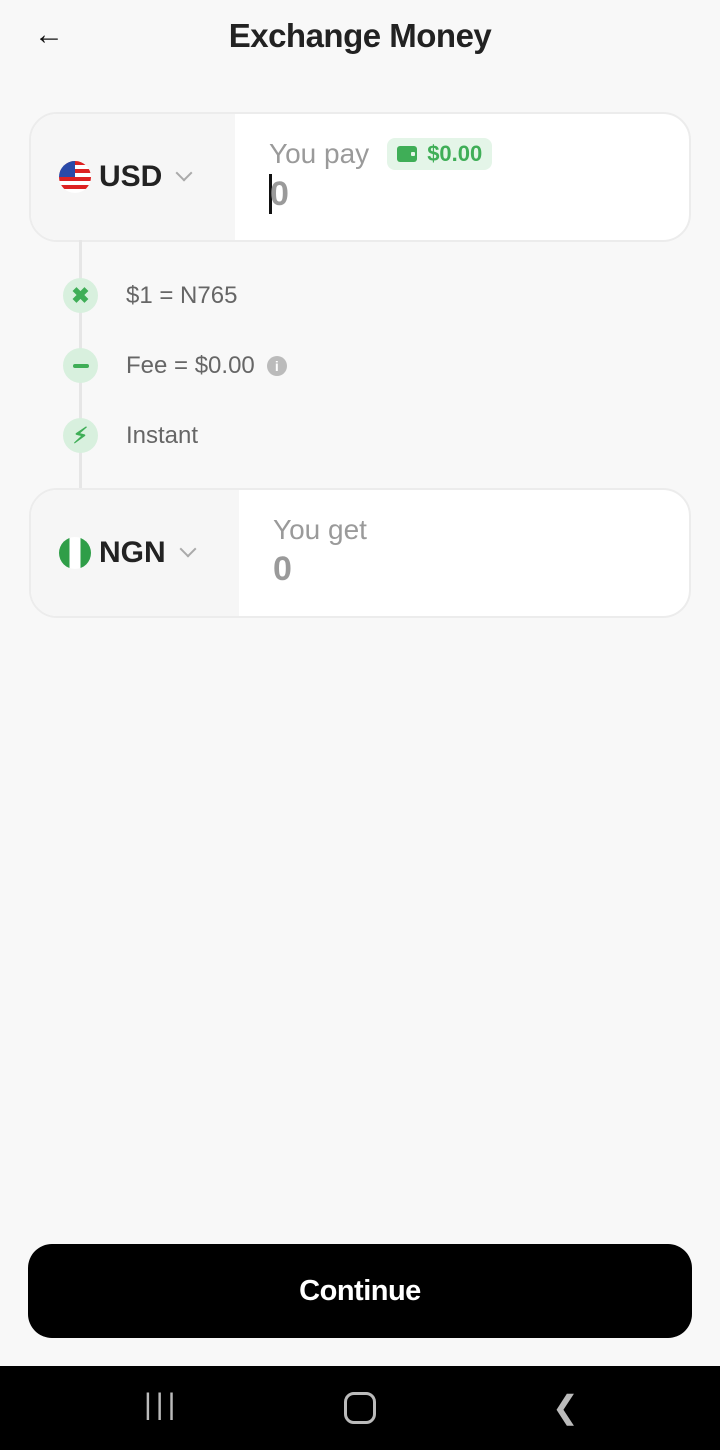 The image size is (720, 1450). Describe the element at coordinates (282, 569) in the screenshot. I see `get-amount-value: 0` at that location.